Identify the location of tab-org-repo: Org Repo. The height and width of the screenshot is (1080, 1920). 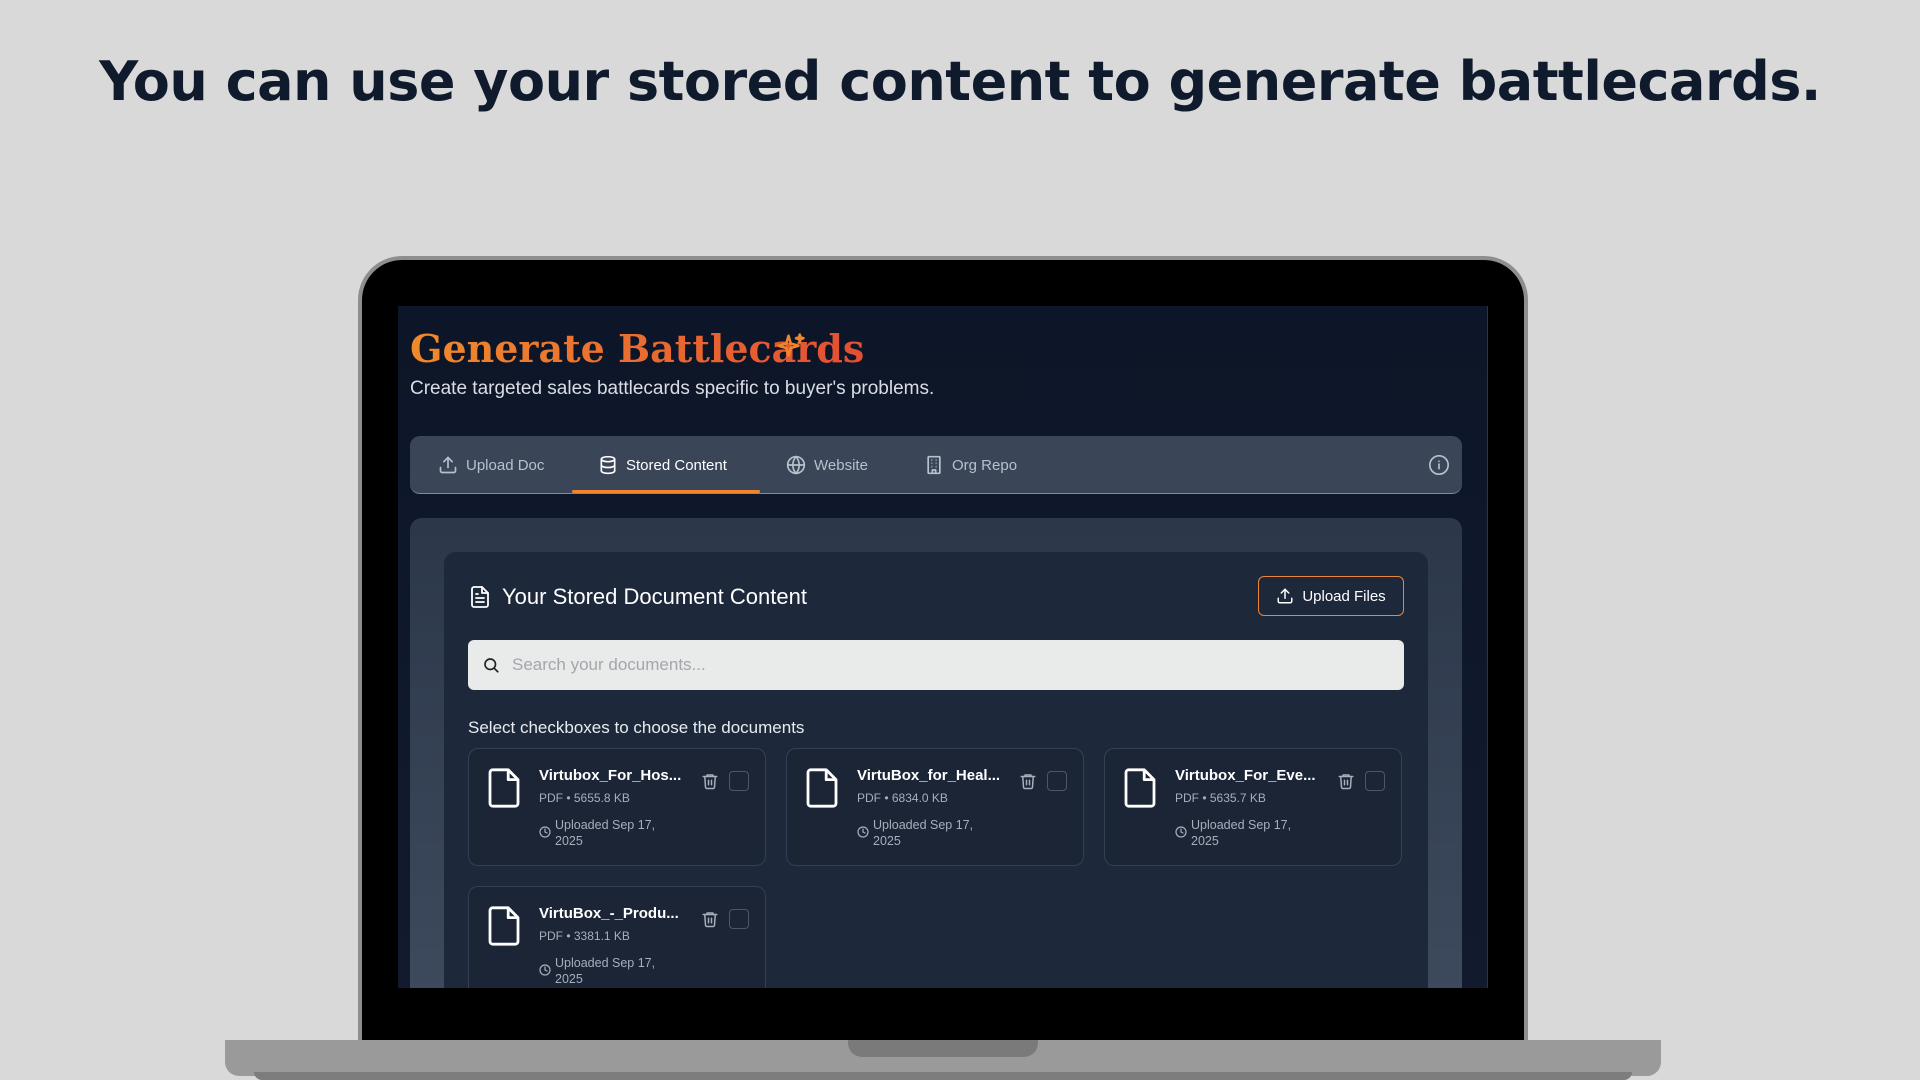
(970, 465).